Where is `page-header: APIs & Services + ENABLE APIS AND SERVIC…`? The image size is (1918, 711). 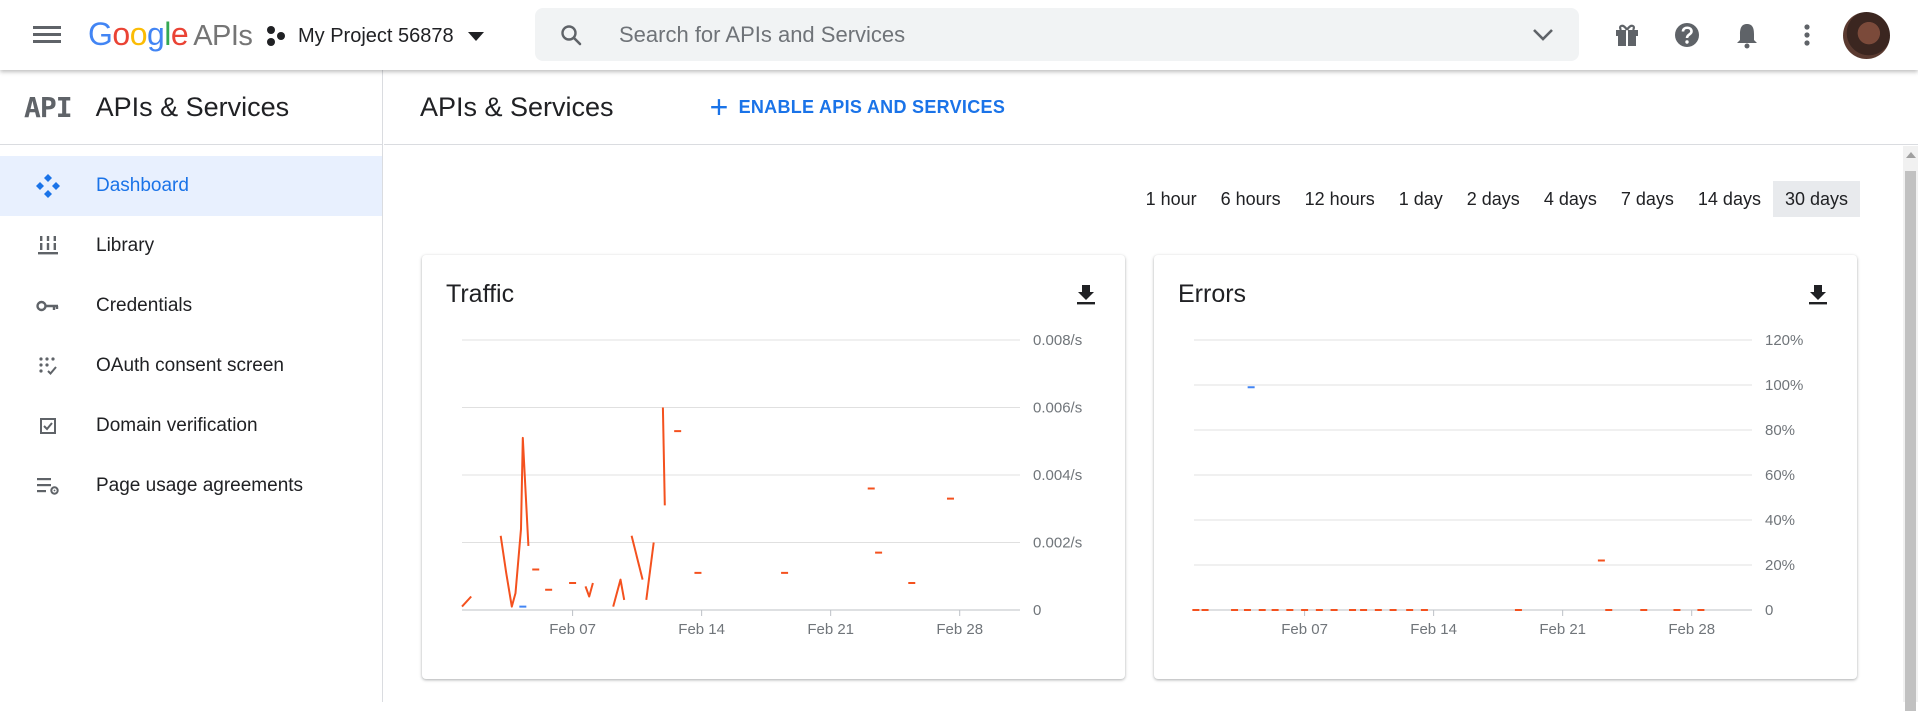 page-header: APIs & Services + ENABLE APIS AND SERVIC… is located at coordinates (1151, 107).